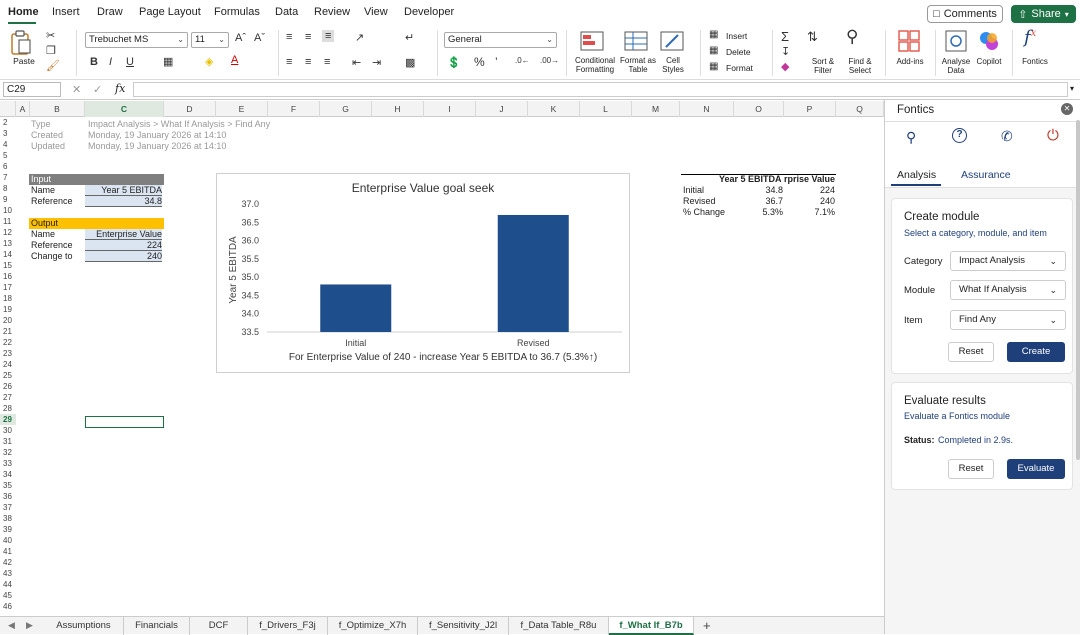 The width and height of the screenshot is (1080, 635). I want to click on row-header: 14, so click(8, 254).